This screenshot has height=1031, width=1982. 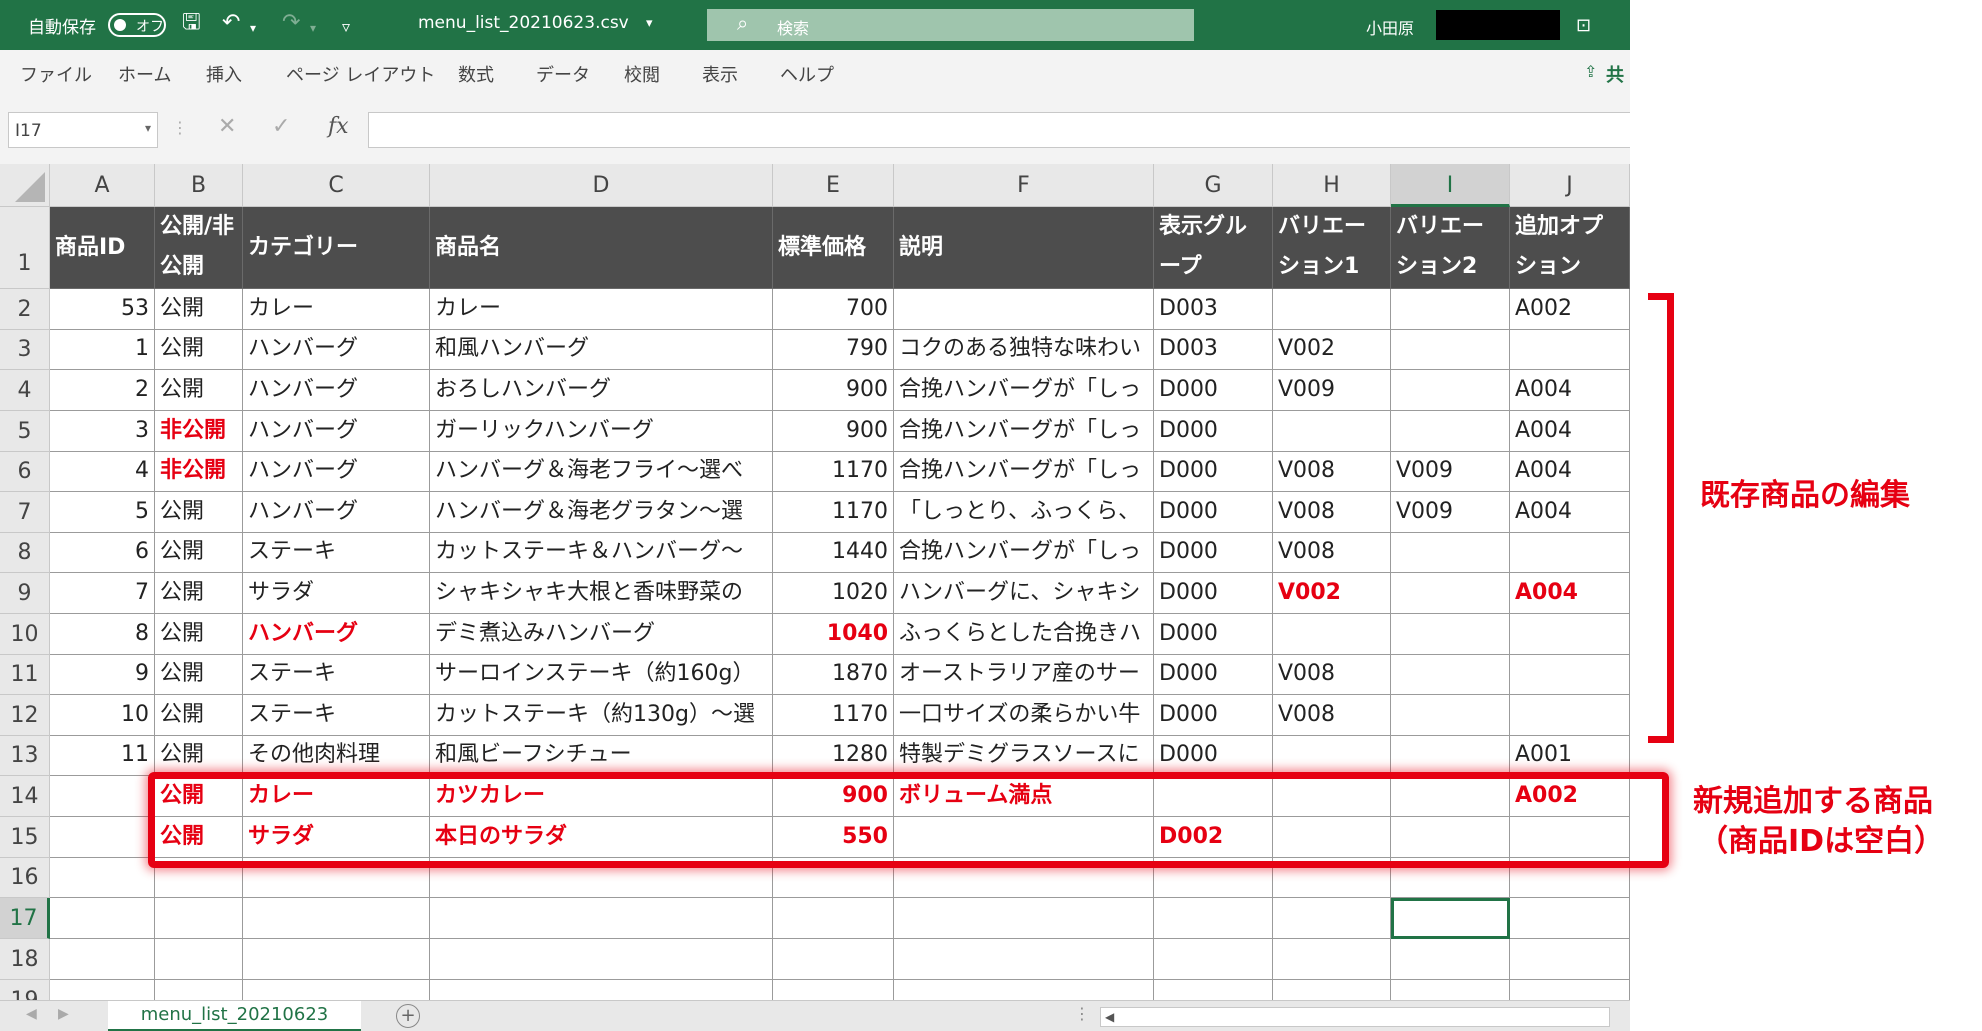 What do you see at coordinates (1355, 1017) in the screenshot?
I see `horizontal-scrollbar: ◀` at bounding box center [1355, 1017].